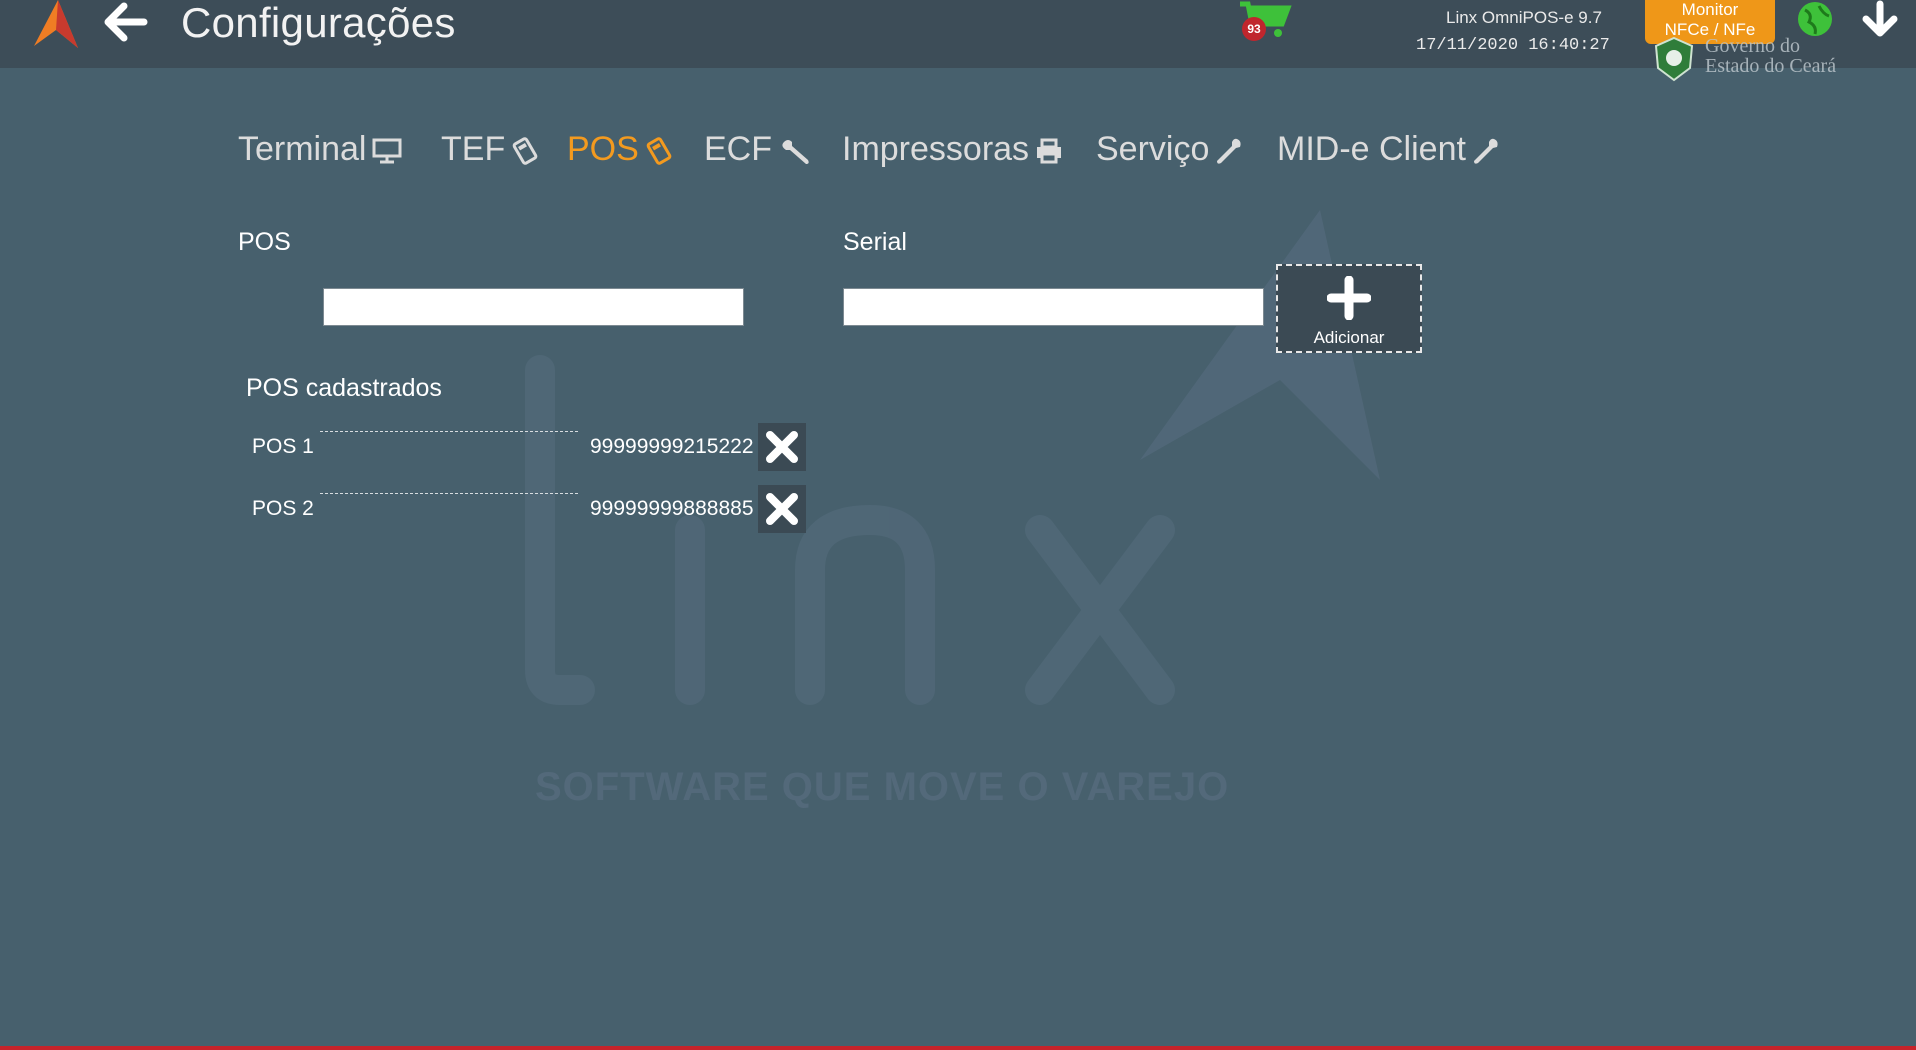 The image size is (1916, 1050). Describe the element at coordinates (473, 149) in the screenshot. I see `tab-label: TEF` at that location.